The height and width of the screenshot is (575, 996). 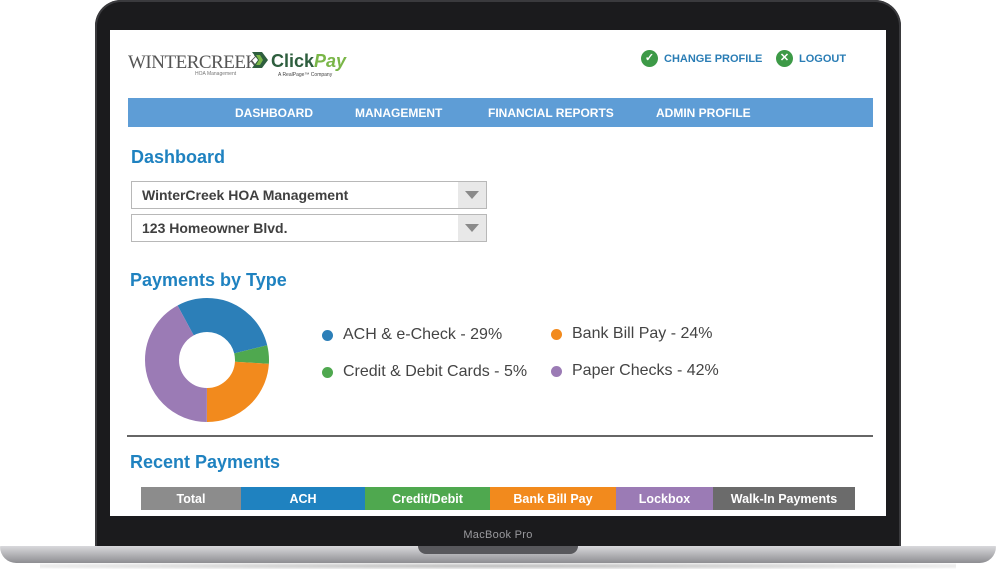 What do you see at coordinates (703, 113) in the screenshot?
I see `nav-admin-profile: ADMIN PROFILE` at bounding box center [703, 113].